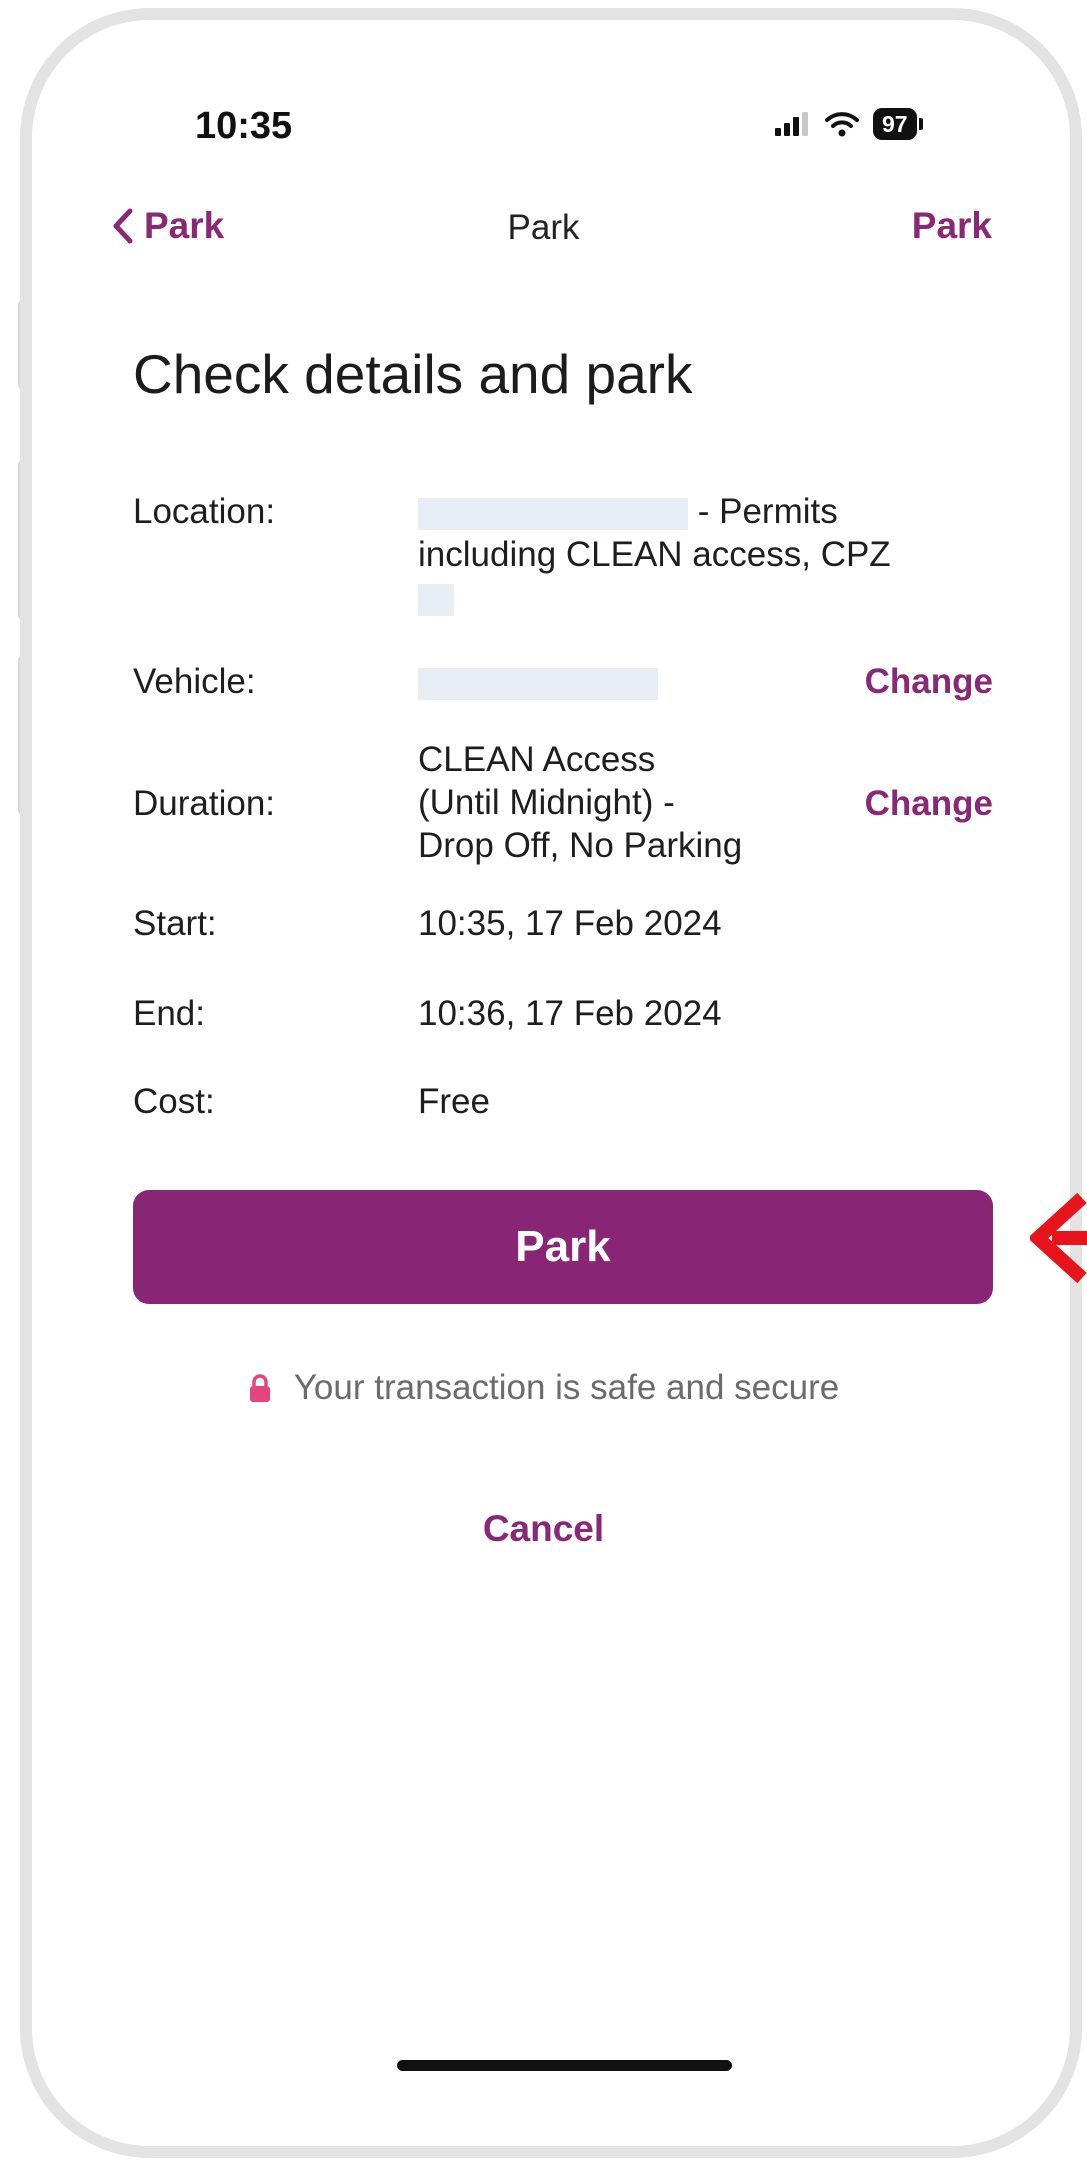 Image resolution: width=1087 pixels, height=2161 pixels. I want to click on duration-label: Duration:, so click(204, 803).